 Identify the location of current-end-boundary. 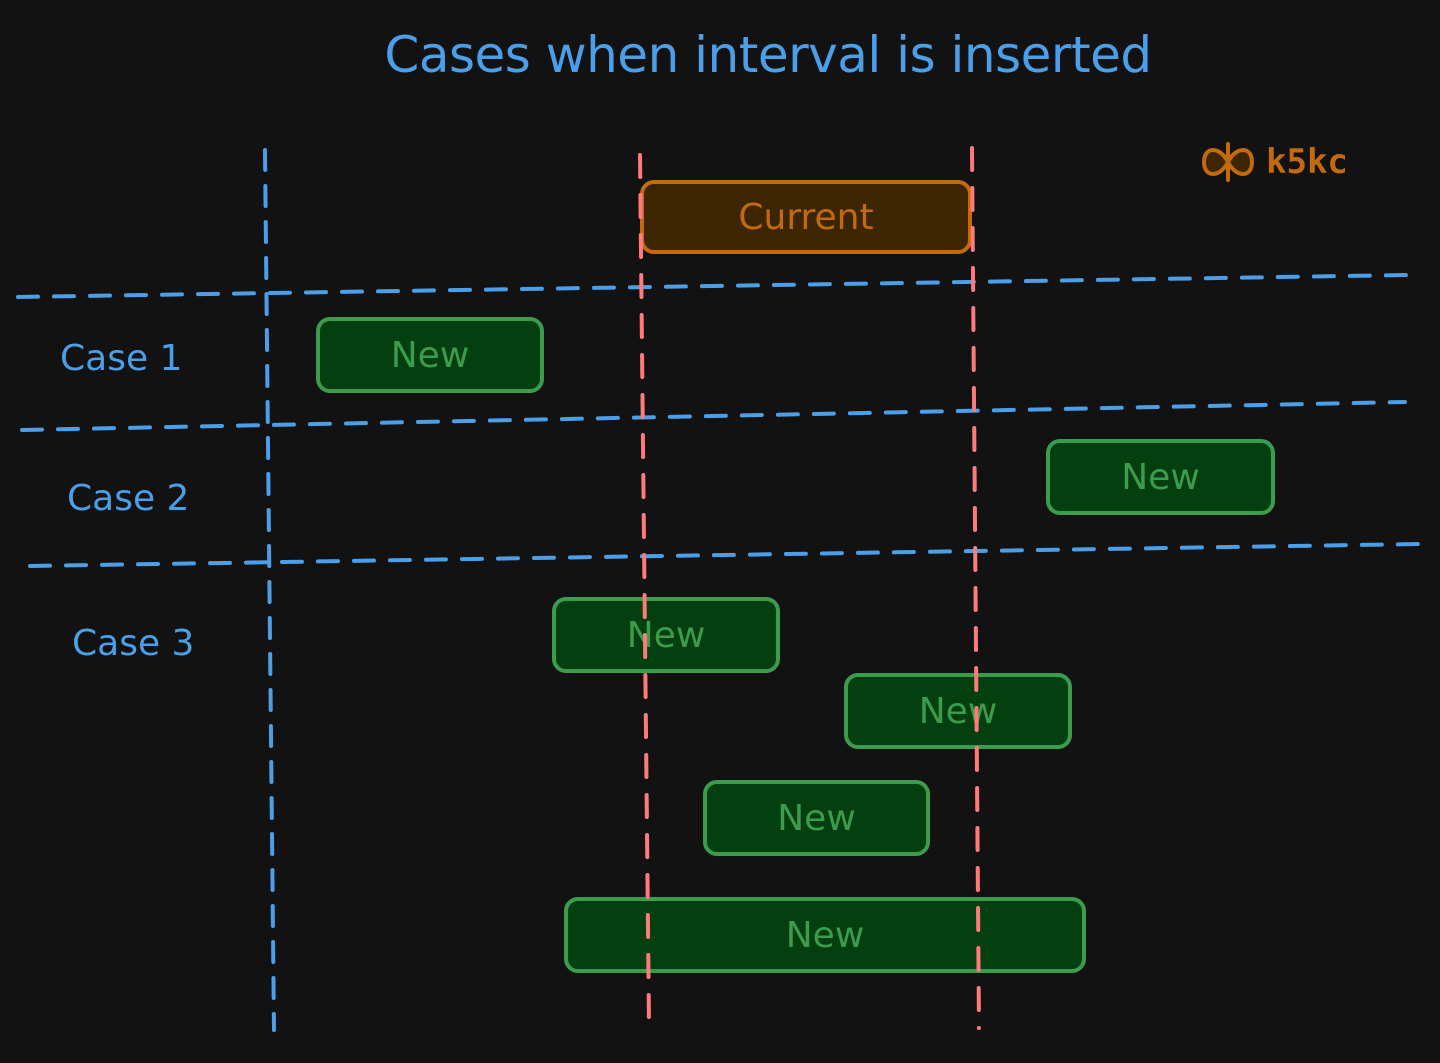
(975, 588).